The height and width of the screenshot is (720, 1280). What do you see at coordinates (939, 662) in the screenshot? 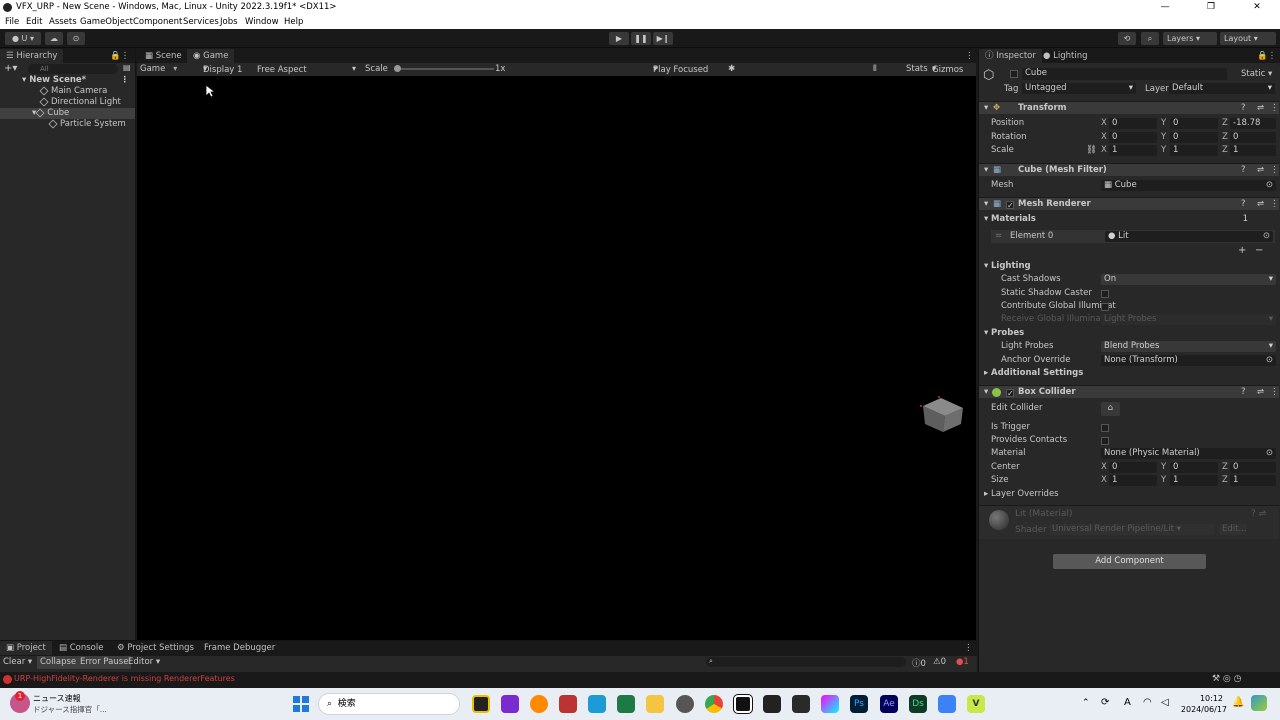
I see `warning-count: ⚠0` at bounding box center [939, 662].